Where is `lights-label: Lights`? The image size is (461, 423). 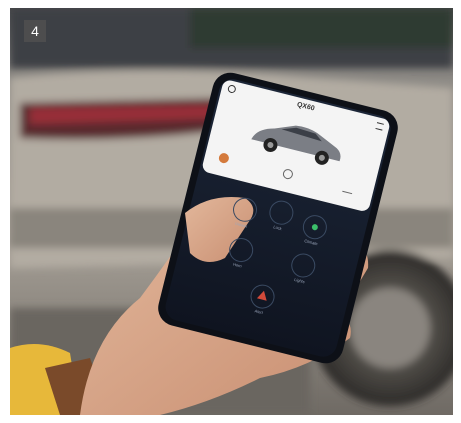 lights-label: Lights is located at coordinates (299, 280).